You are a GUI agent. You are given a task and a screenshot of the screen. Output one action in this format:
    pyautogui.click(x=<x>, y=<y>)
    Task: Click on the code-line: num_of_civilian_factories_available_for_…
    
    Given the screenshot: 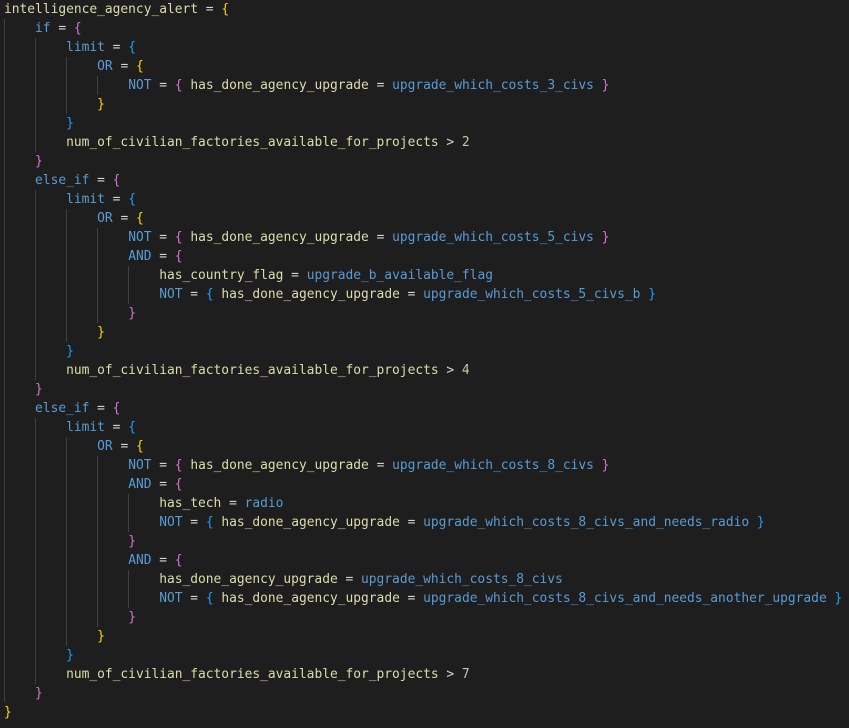 What is the action you would take?
    pyautogui.click(x=237, y=370)
    